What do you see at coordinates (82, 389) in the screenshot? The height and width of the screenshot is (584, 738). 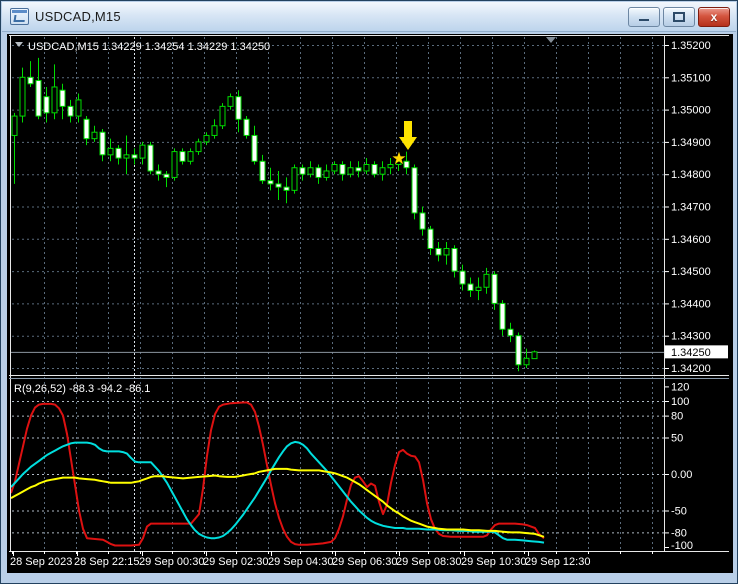 I see `indicator-label: R(9,26,52) -88.3 -94.2 -86.1` at bounding box center [82, 389].